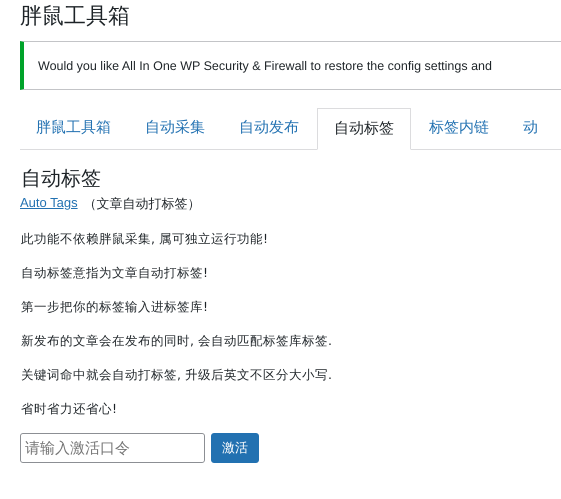  Describe the element at coordinates (115, 307) in the screenshot. I see `description-text: 第一步把你的标签输入进标签库!` at that location.